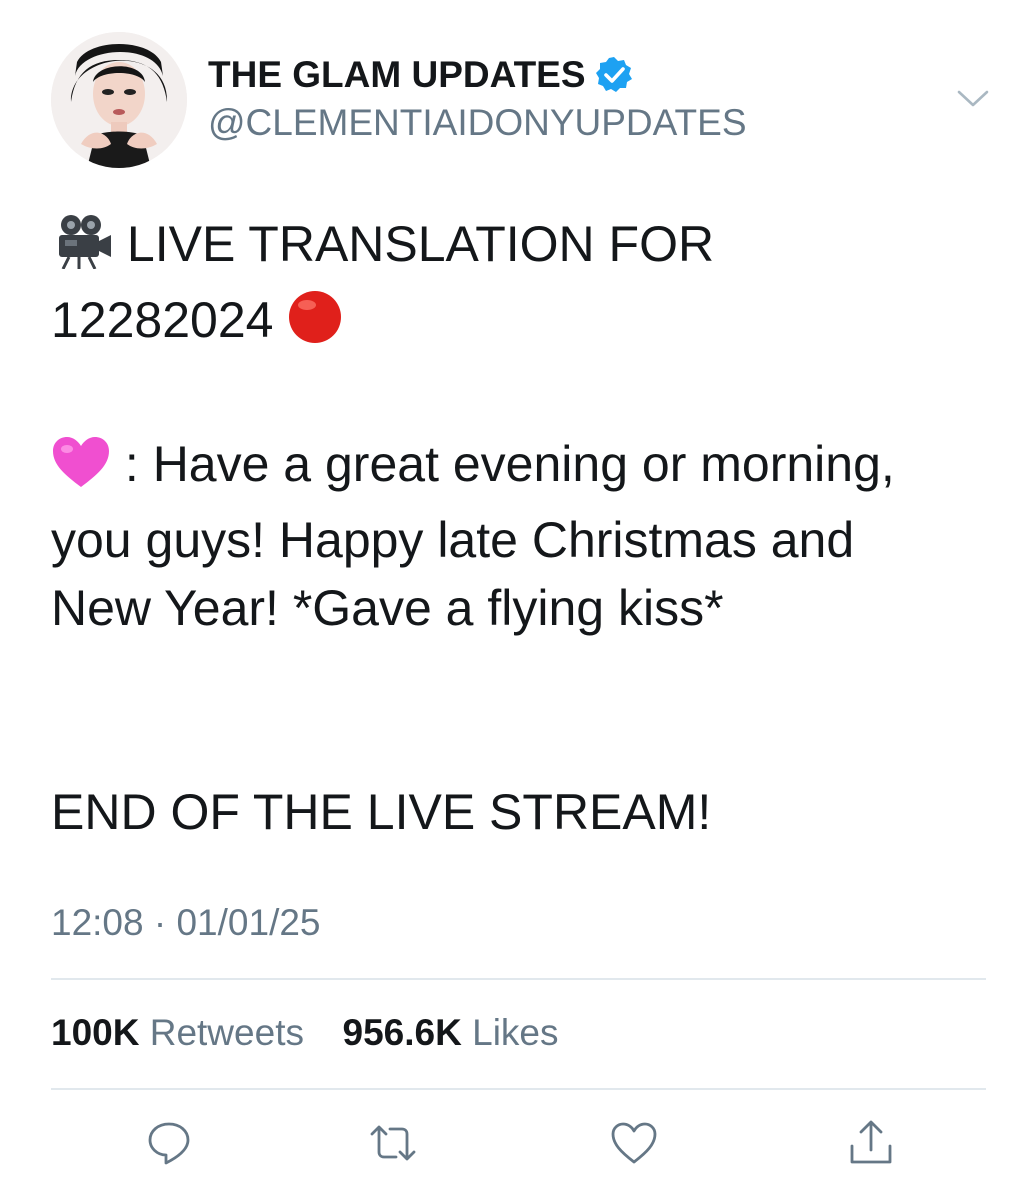 The width and height of the screenshot is (1036, 1200). I want to click on display-name: THE GLAM UPDATES, so click(397, 75).